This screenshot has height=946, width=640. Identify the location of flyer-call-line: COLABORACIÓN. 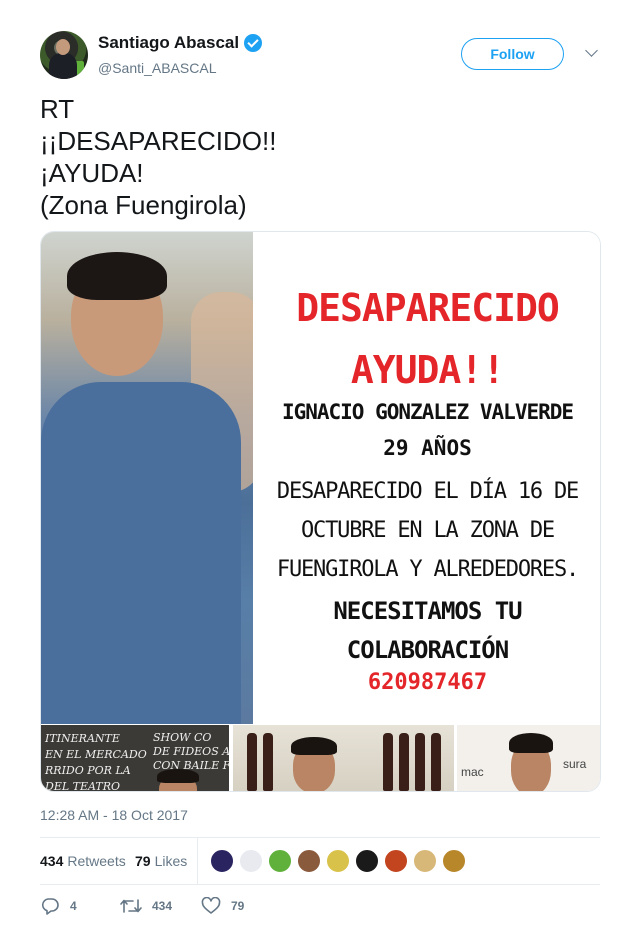
(427, 650).